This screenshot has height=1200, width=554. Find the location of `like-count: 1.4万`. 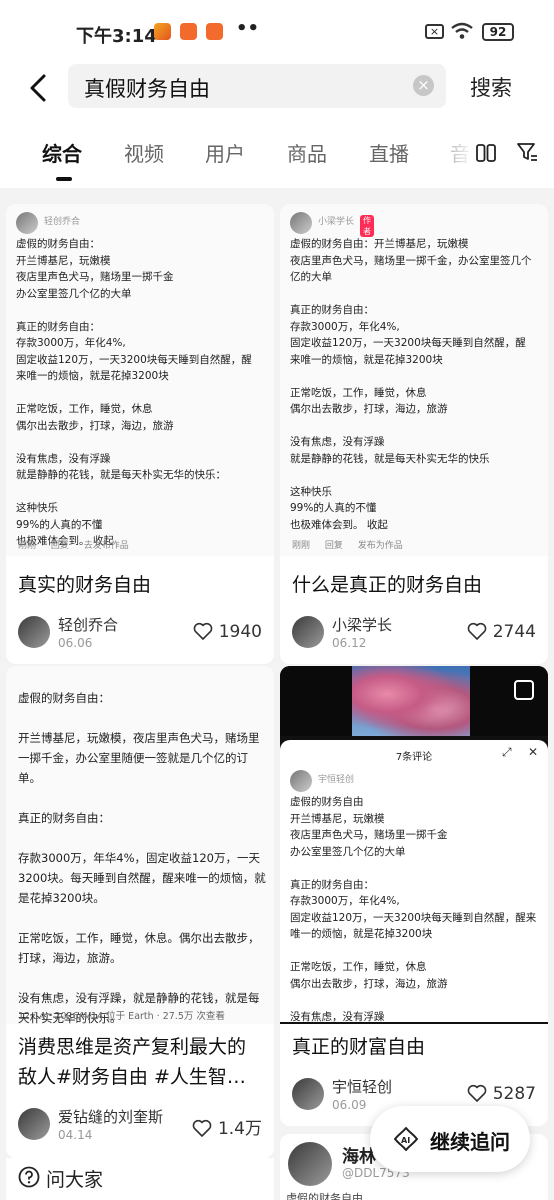

like-count: 1.4万 is located at coordinates (227, 1126).